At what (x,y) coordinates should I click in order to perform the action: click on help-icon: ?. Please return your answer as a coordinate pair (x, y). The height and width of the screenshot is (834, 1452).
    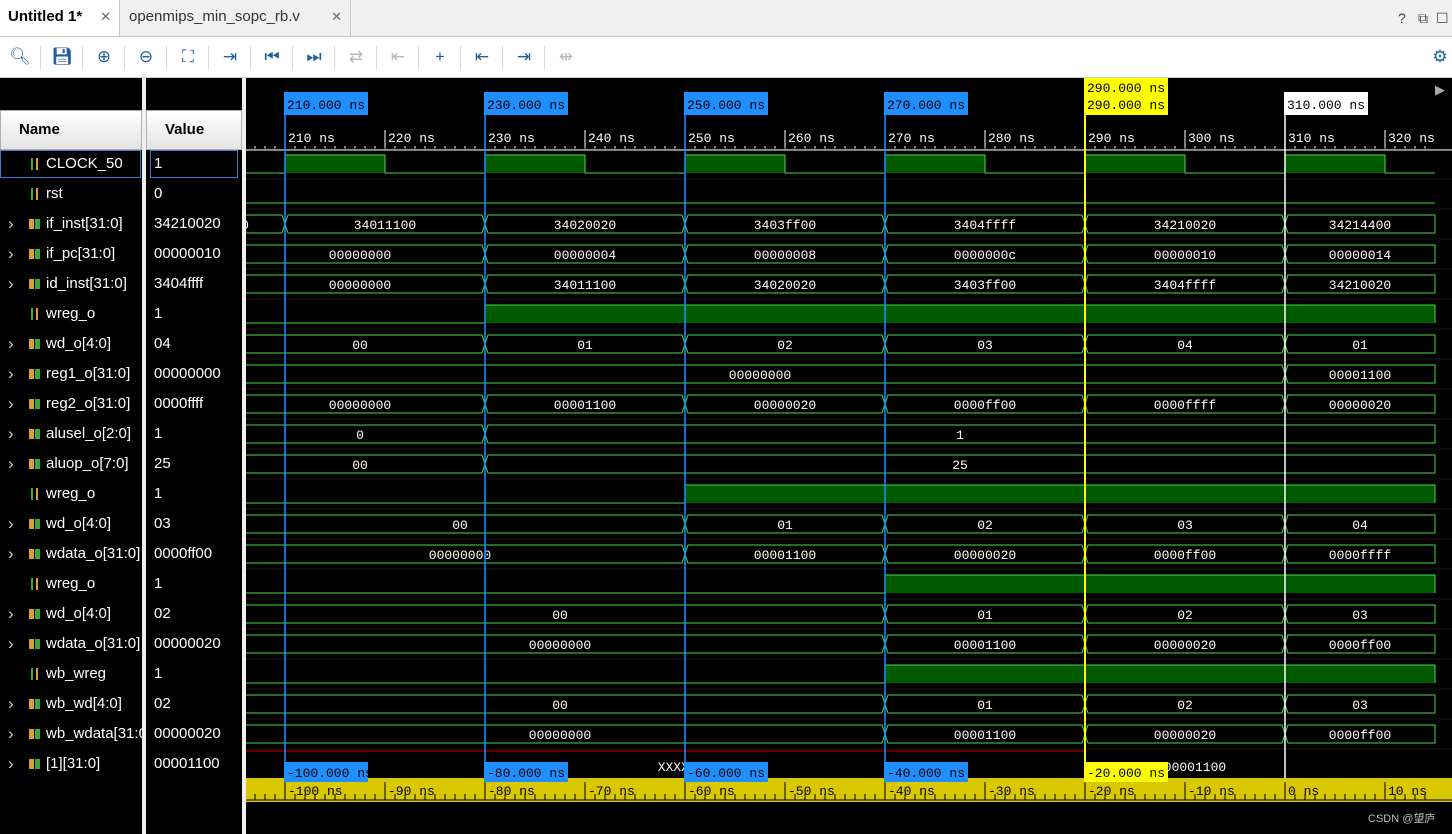
    Looking at the image, I should click on (1402, 18).